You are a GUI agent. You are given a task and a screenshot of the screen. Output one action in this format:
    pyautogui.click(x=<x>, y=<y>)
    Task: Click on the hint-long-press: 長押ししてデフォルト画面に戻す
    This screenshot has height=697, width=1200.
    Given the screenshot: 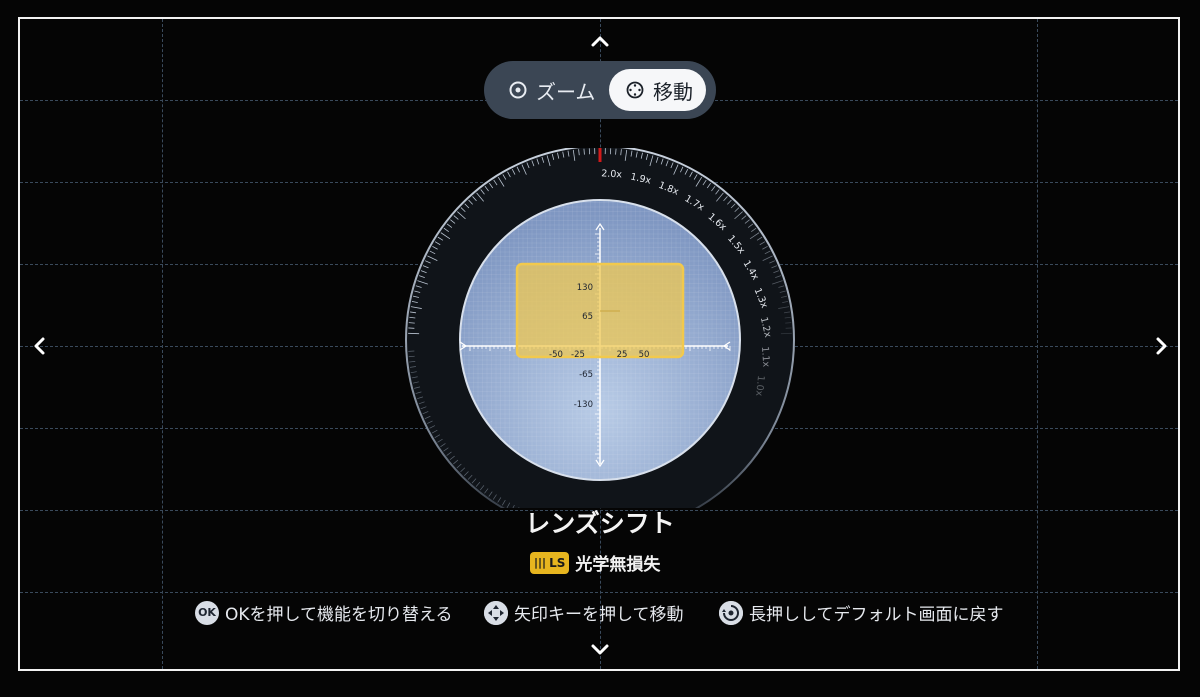 What is the action you would take?
    pyautogui.click(x=861, y=612)
    